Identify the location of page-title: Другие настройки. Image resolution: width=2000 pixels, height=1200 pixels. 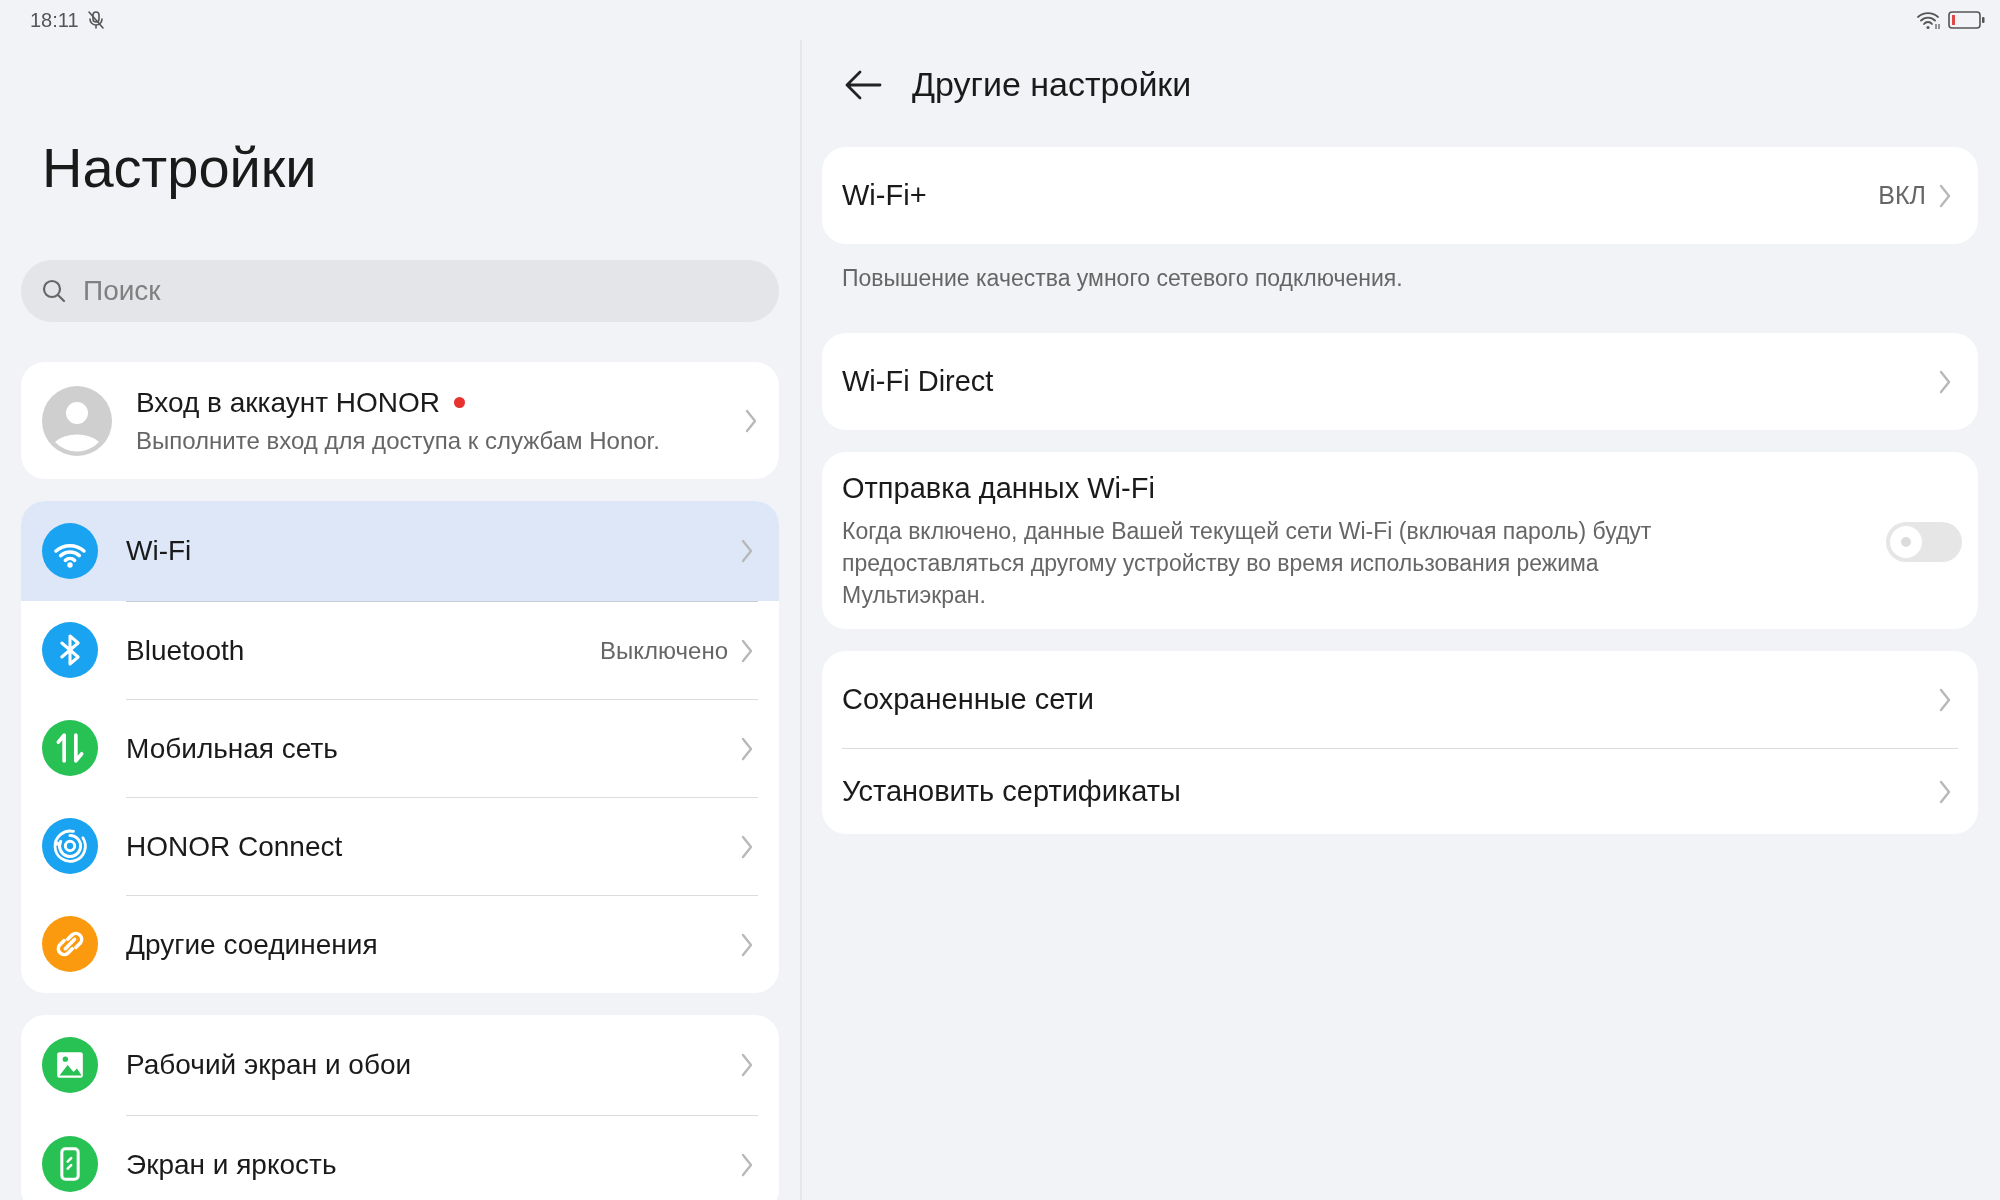
(1052, 84).